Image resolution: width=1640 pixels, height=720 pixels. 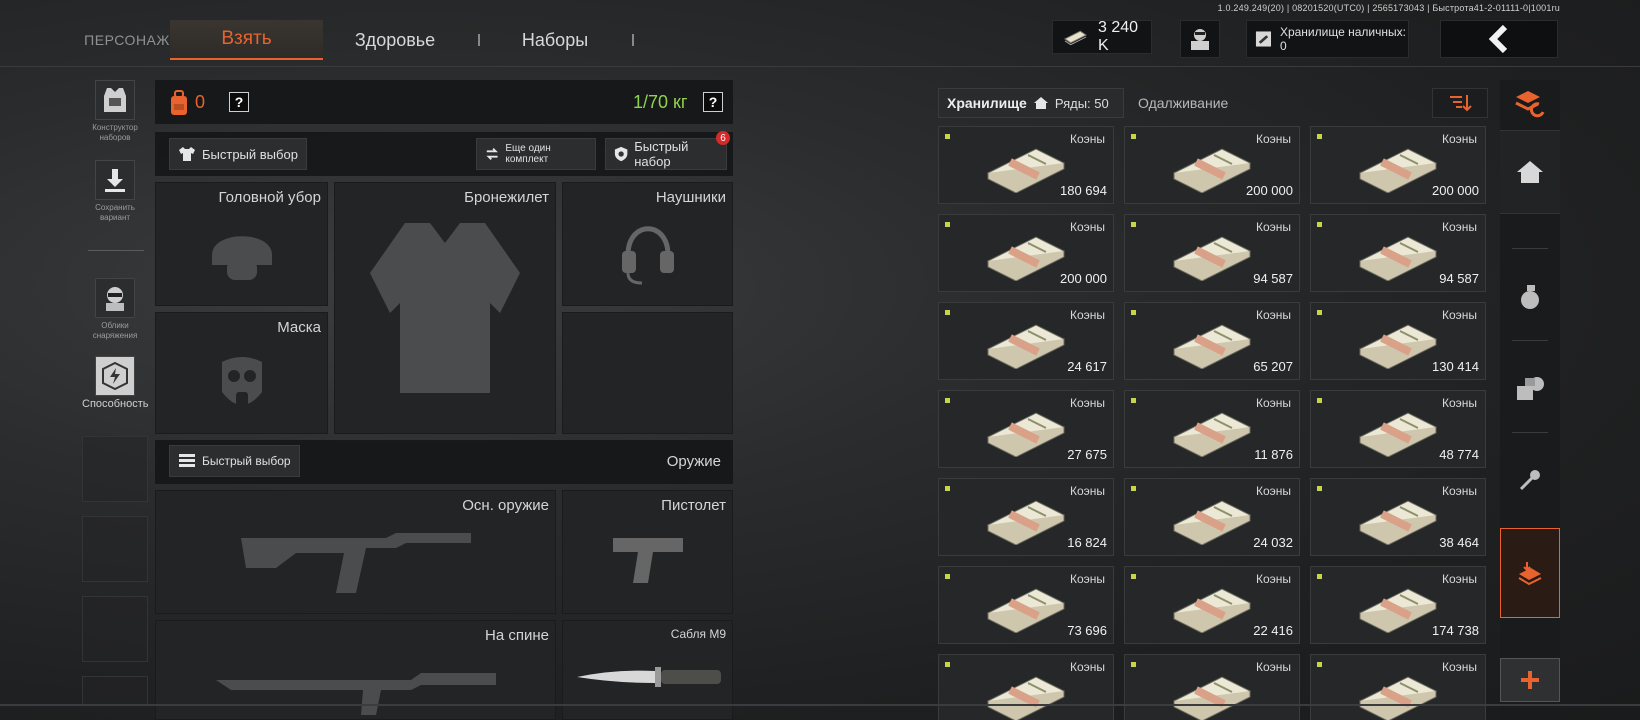 I want to click on category-money, so click(x=1530, y=573).